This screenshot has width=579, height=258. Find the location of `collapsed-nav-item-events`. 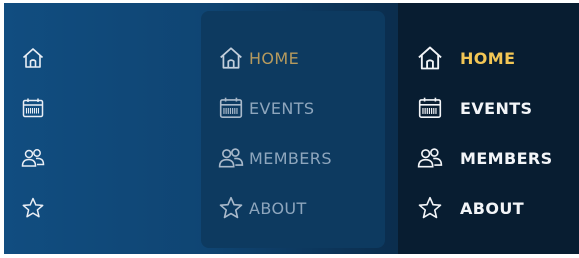

collapsed-nav-item-events is located at coordinates (33, 108).